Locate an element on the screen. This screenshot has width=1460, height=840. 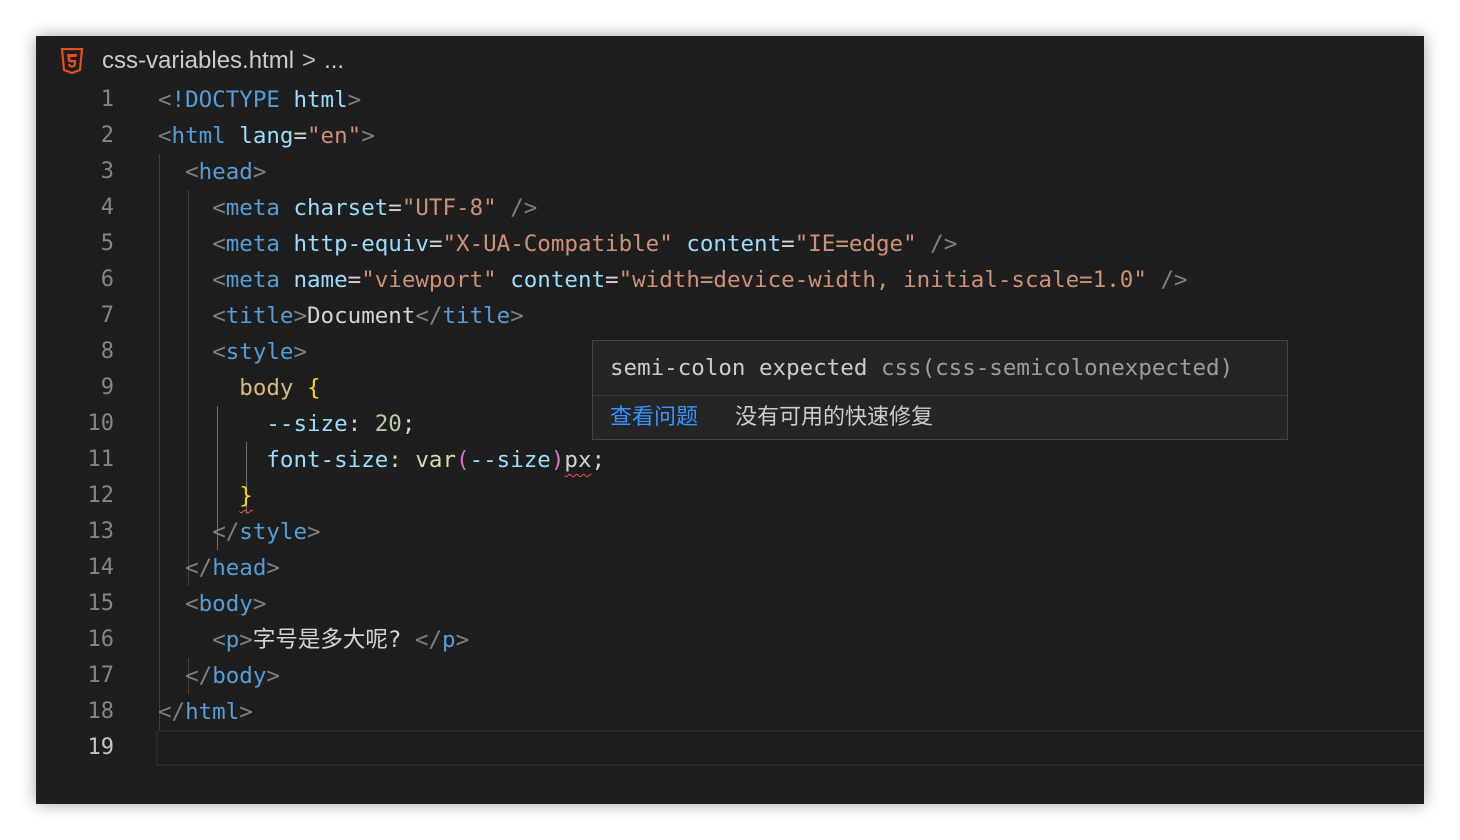
line-number: 11 is located at coordinates (101, 459).